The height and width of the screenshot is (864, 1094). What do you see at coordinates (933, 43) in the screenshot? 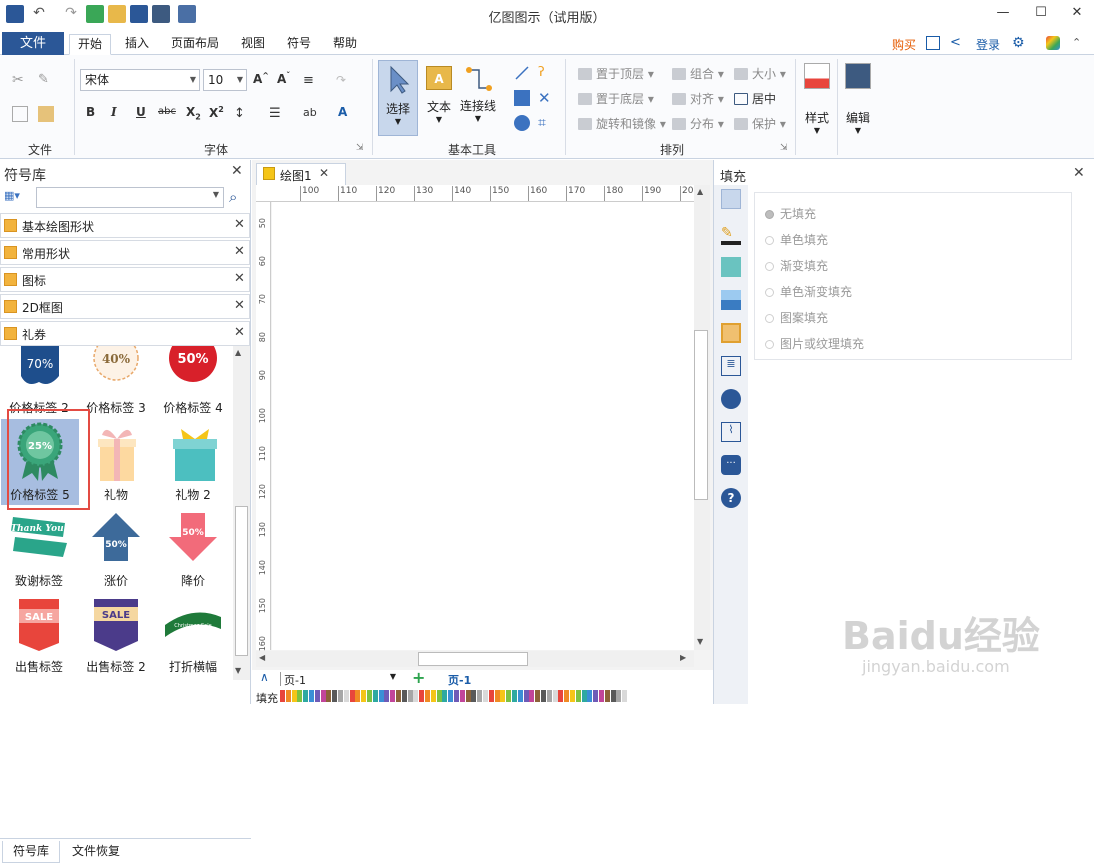
I see `share-screen-icon` at bounding box center [933, 43].